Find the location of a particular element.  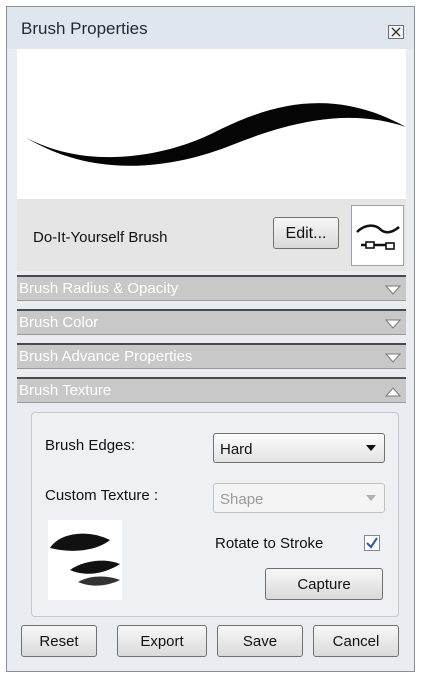

capture-button: Capture is located at coordinates (324, 584).